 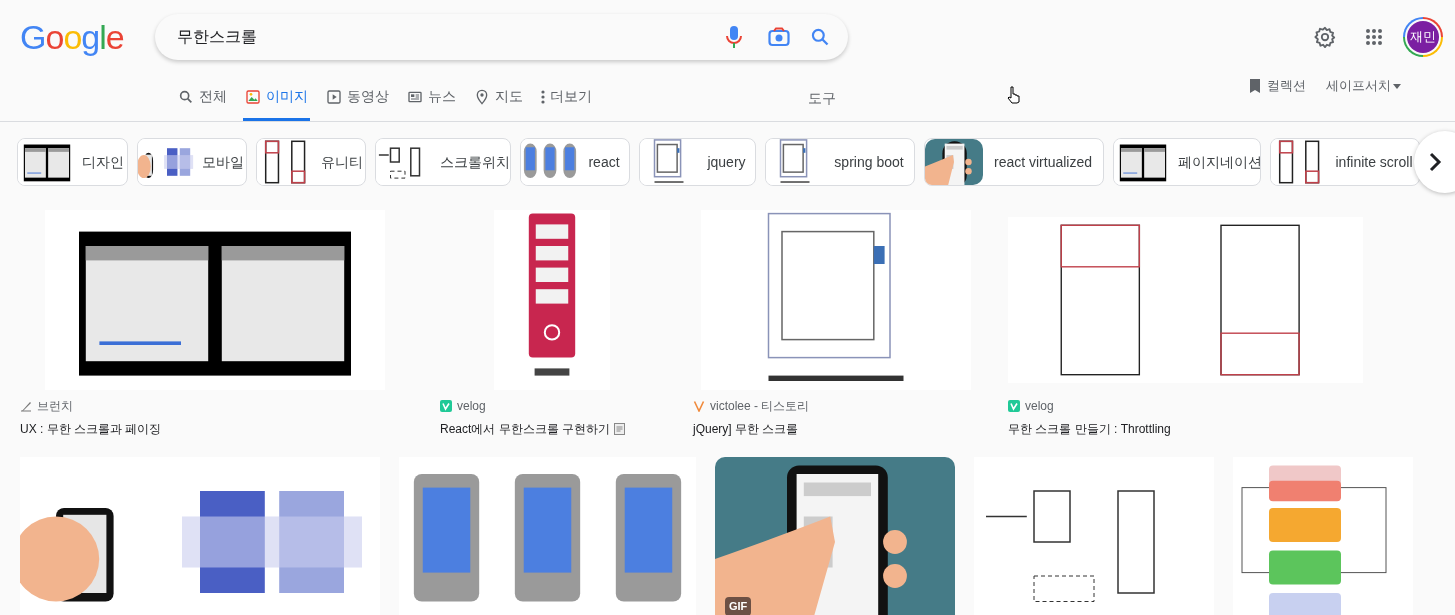 I want to click on related-search-chip: spring boot, so click(x=840, y=162).